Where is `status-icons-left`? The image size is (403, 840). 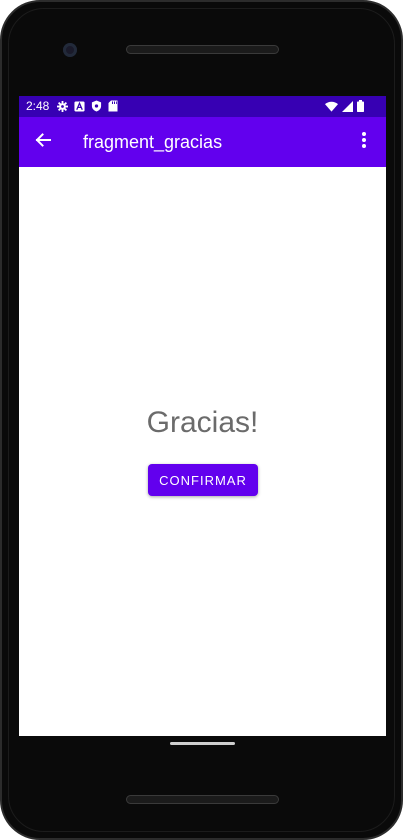
status-icons-left is located at coordinates (87, 107).